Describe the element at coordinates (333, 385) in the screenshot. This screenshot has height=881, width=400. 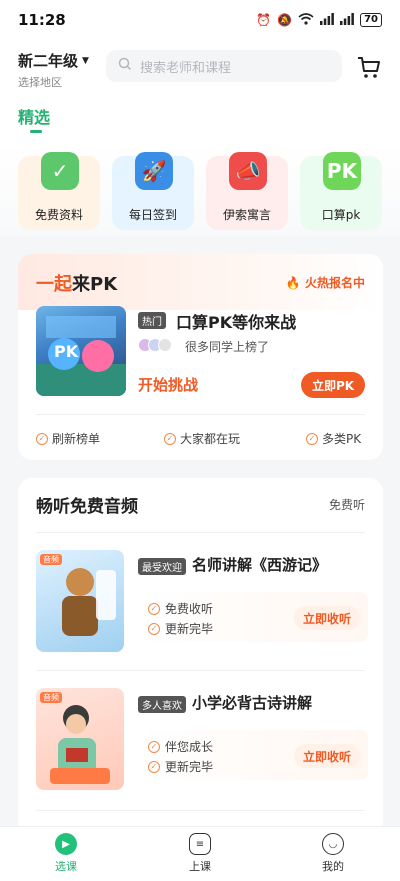
I see `pk-now-button: 立即PK` at that location.